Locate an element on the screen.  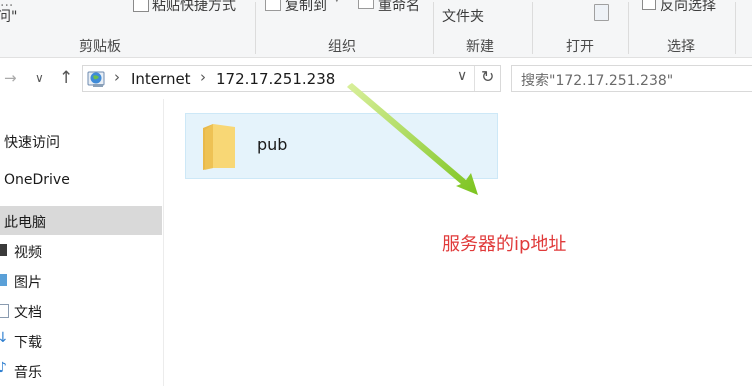
group-label-clipboard: 剪贴板 is located at coordinates (100, 47).